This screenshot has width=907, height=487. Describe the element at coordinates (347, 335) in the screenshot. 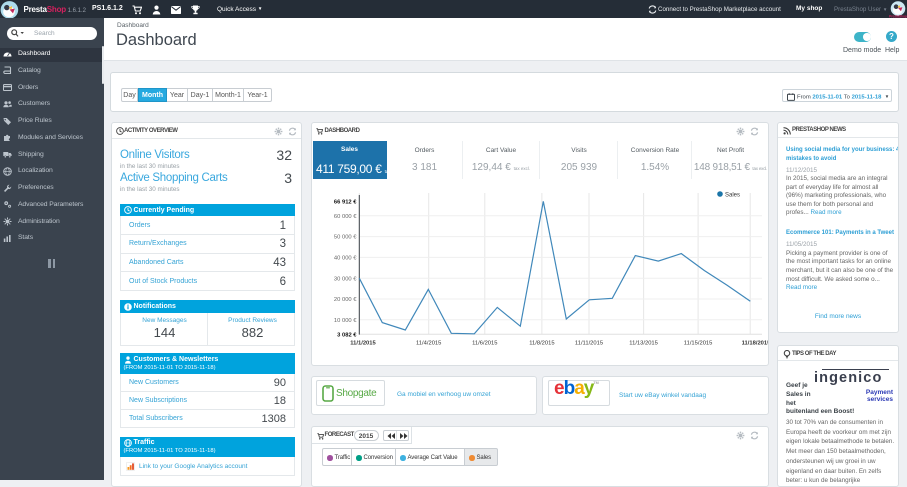

I see `svg-text: 3 082 €` at that location.